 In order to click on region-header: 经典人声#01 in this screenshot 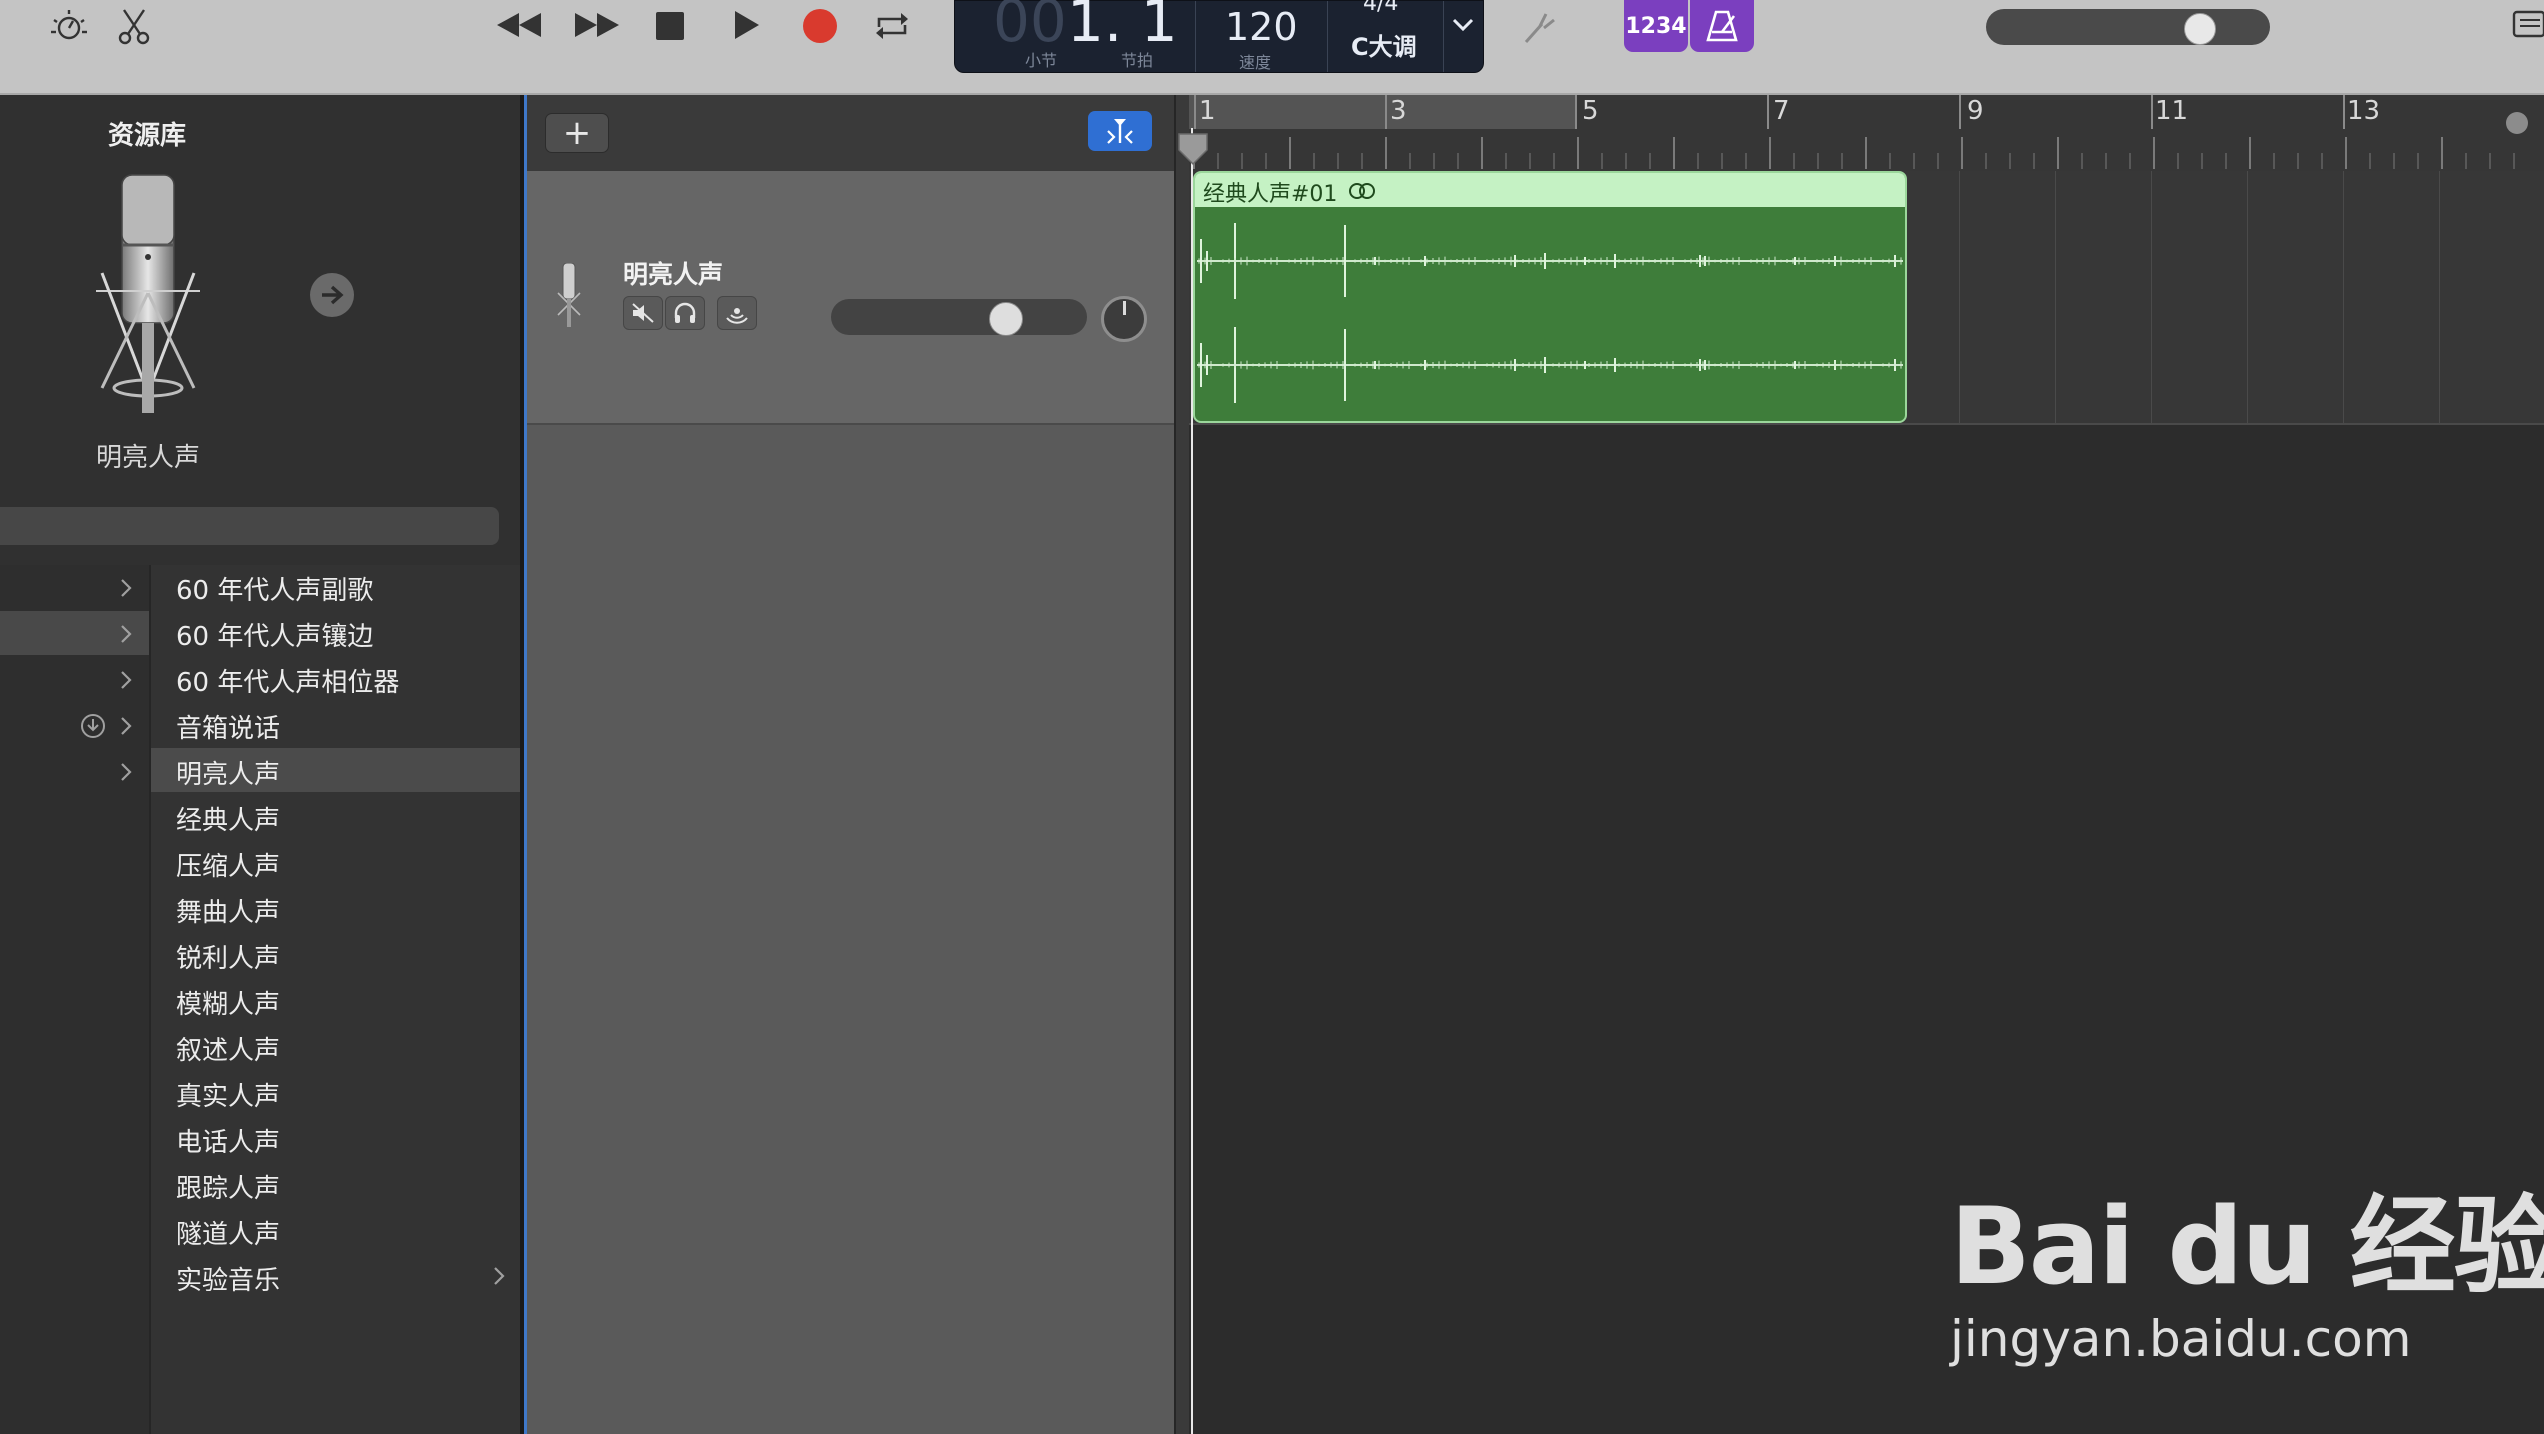, I will do `click(1550, 190)`.